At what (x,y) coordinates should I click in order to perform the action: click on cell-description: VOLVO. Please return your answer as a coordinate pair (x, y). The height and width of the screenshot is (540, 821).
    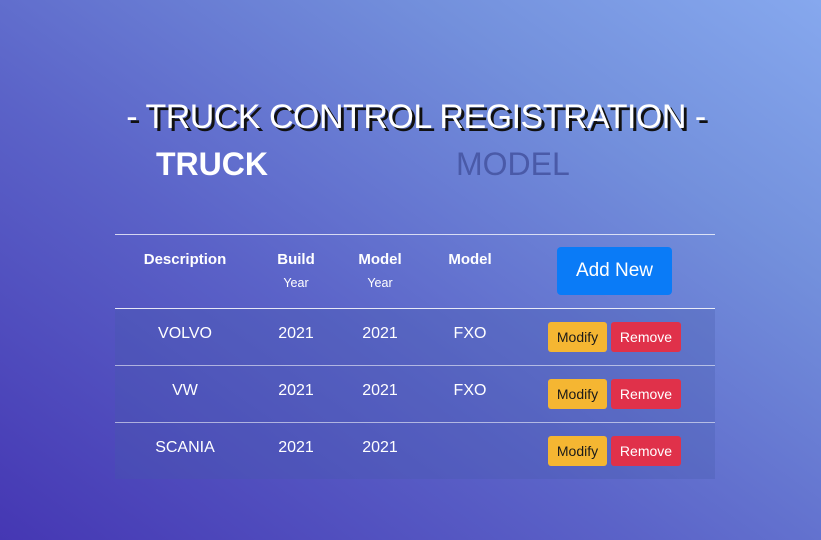
    Looking at the image, I should click on (185, 333).